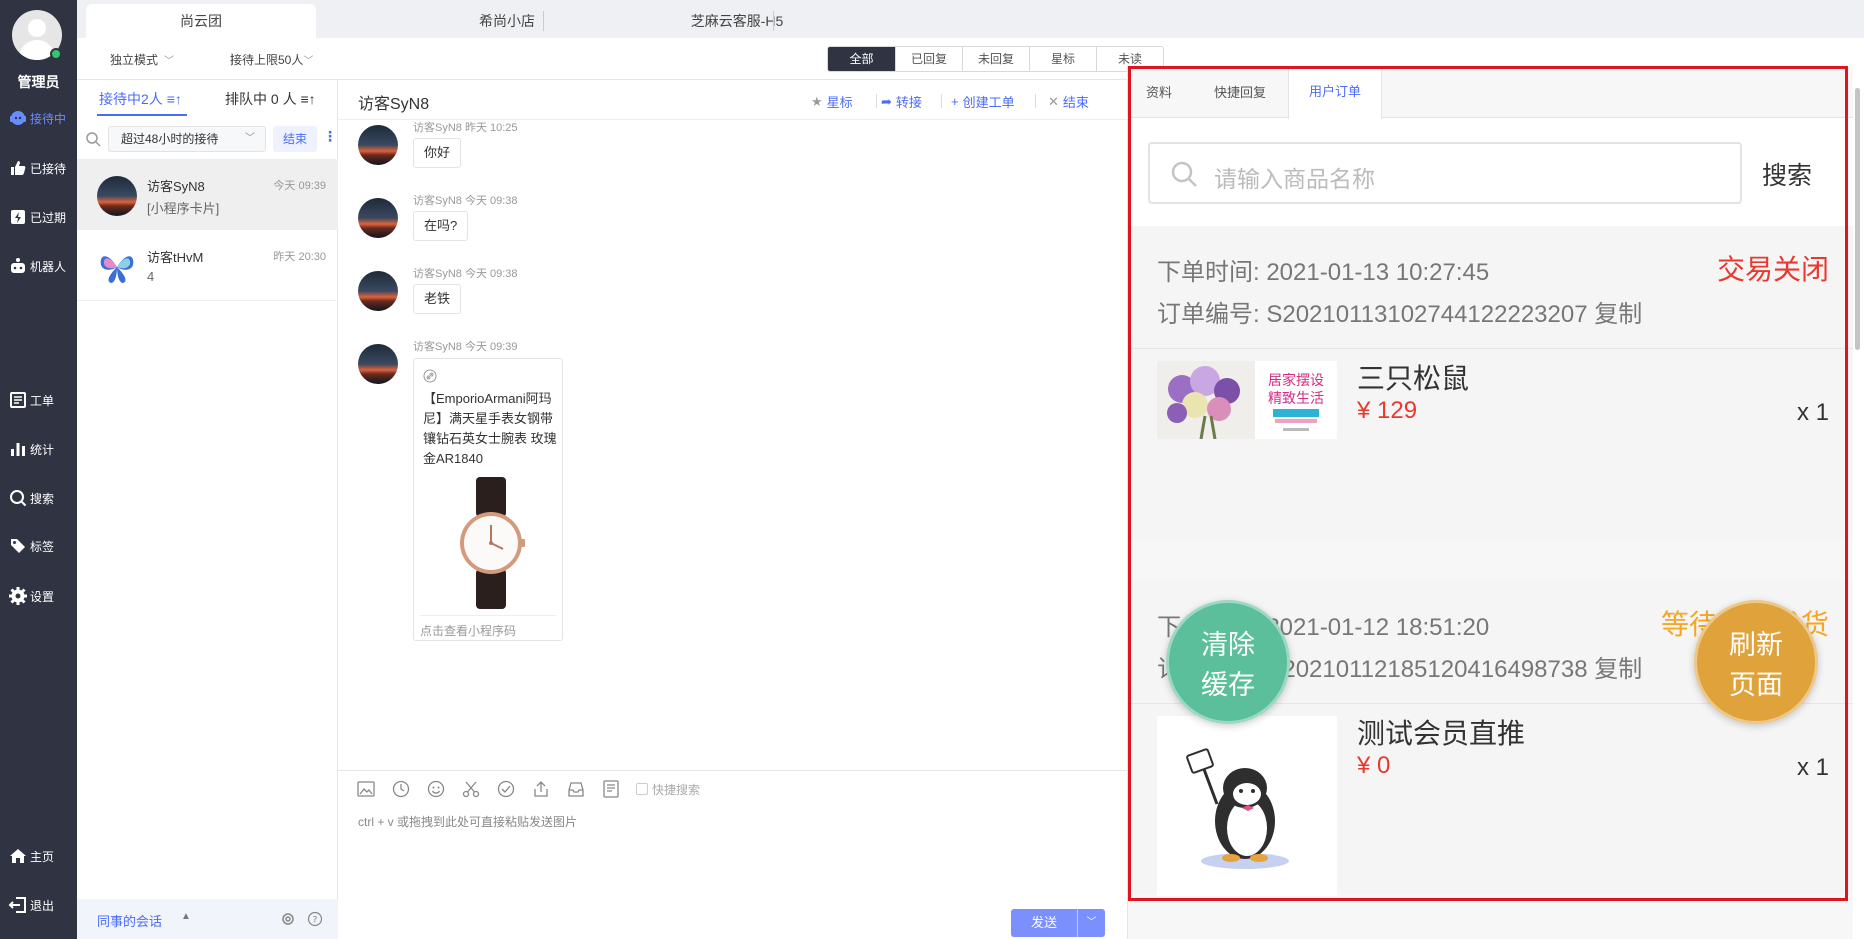  Describe the element at coordinates (430, 376) in the screenshot. I see `link-icon` at that location.